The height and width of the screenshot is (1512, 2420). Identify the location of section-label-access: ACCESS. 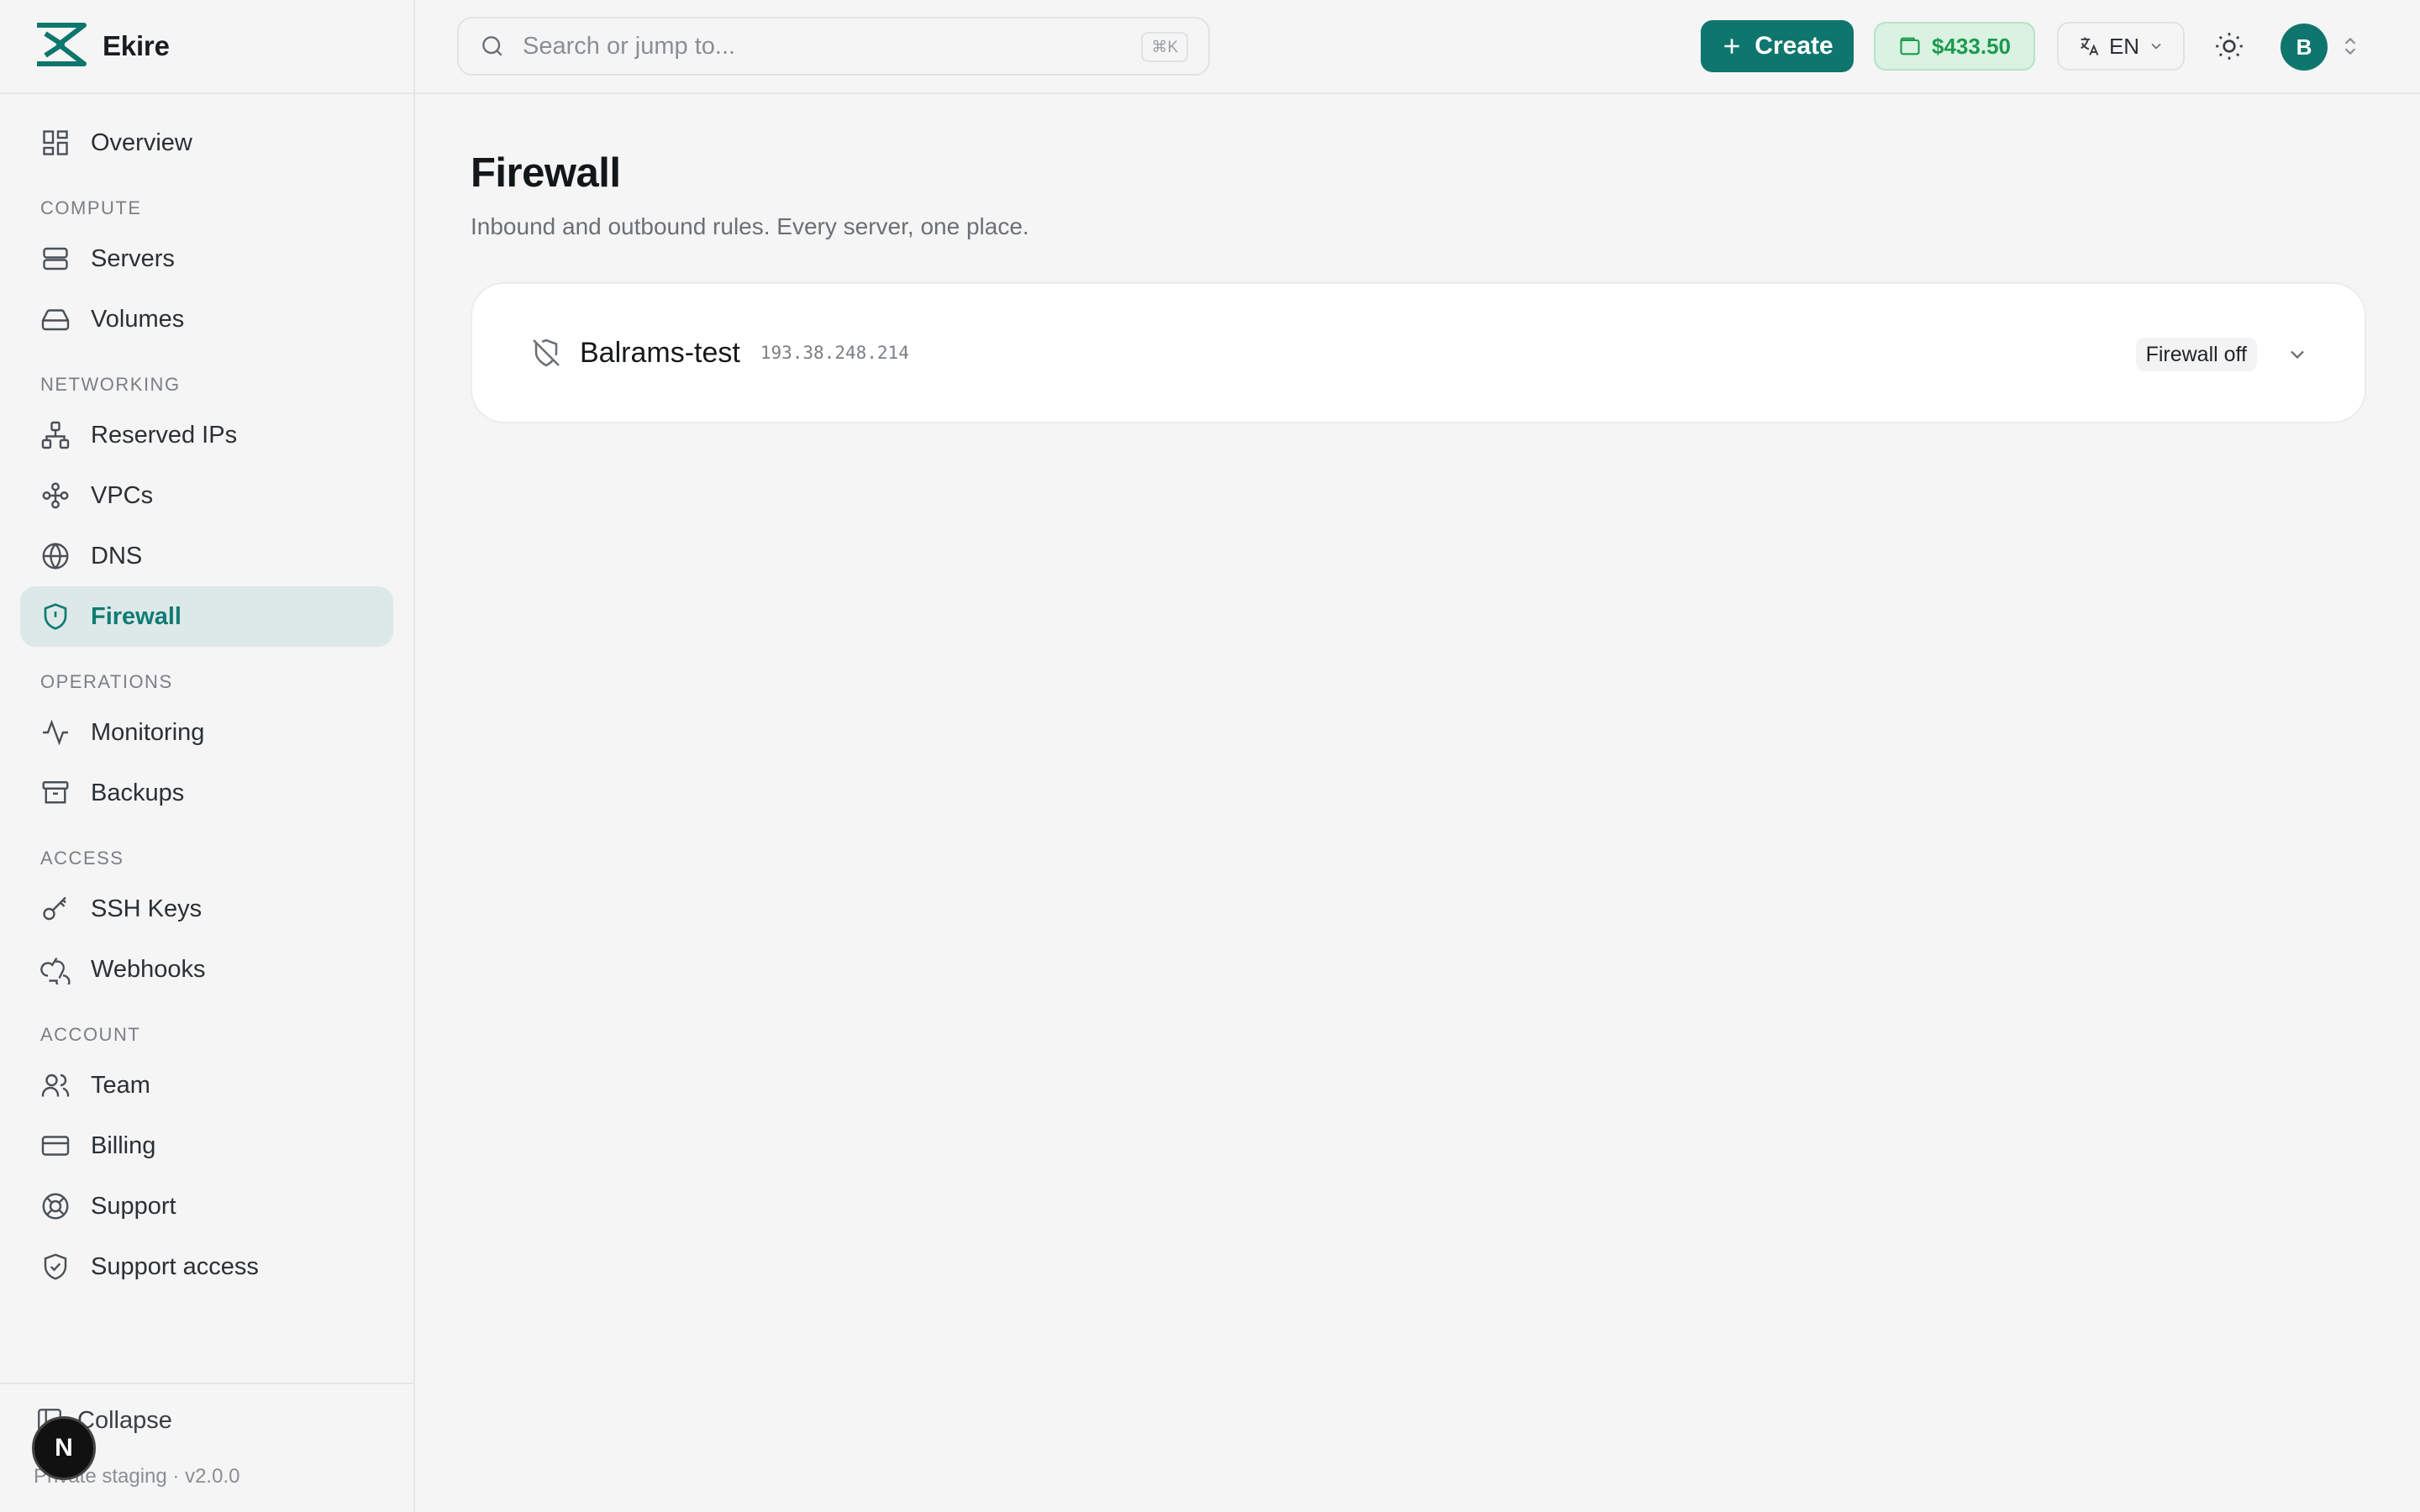
(82, 858).